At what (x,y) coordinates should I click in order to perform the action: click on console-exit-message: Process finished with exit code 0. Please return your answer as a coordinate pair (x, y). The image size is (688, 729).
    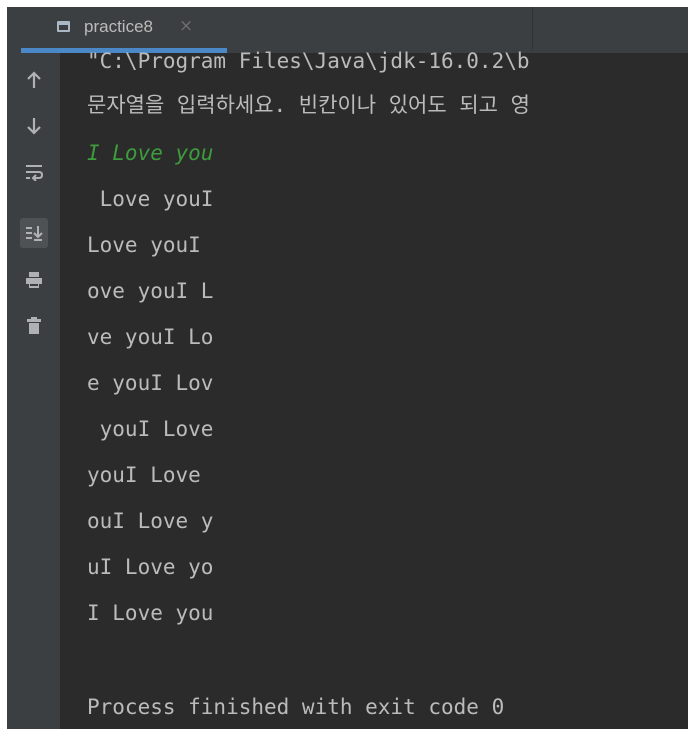
    Looking at the image, I should click on (296, 707).